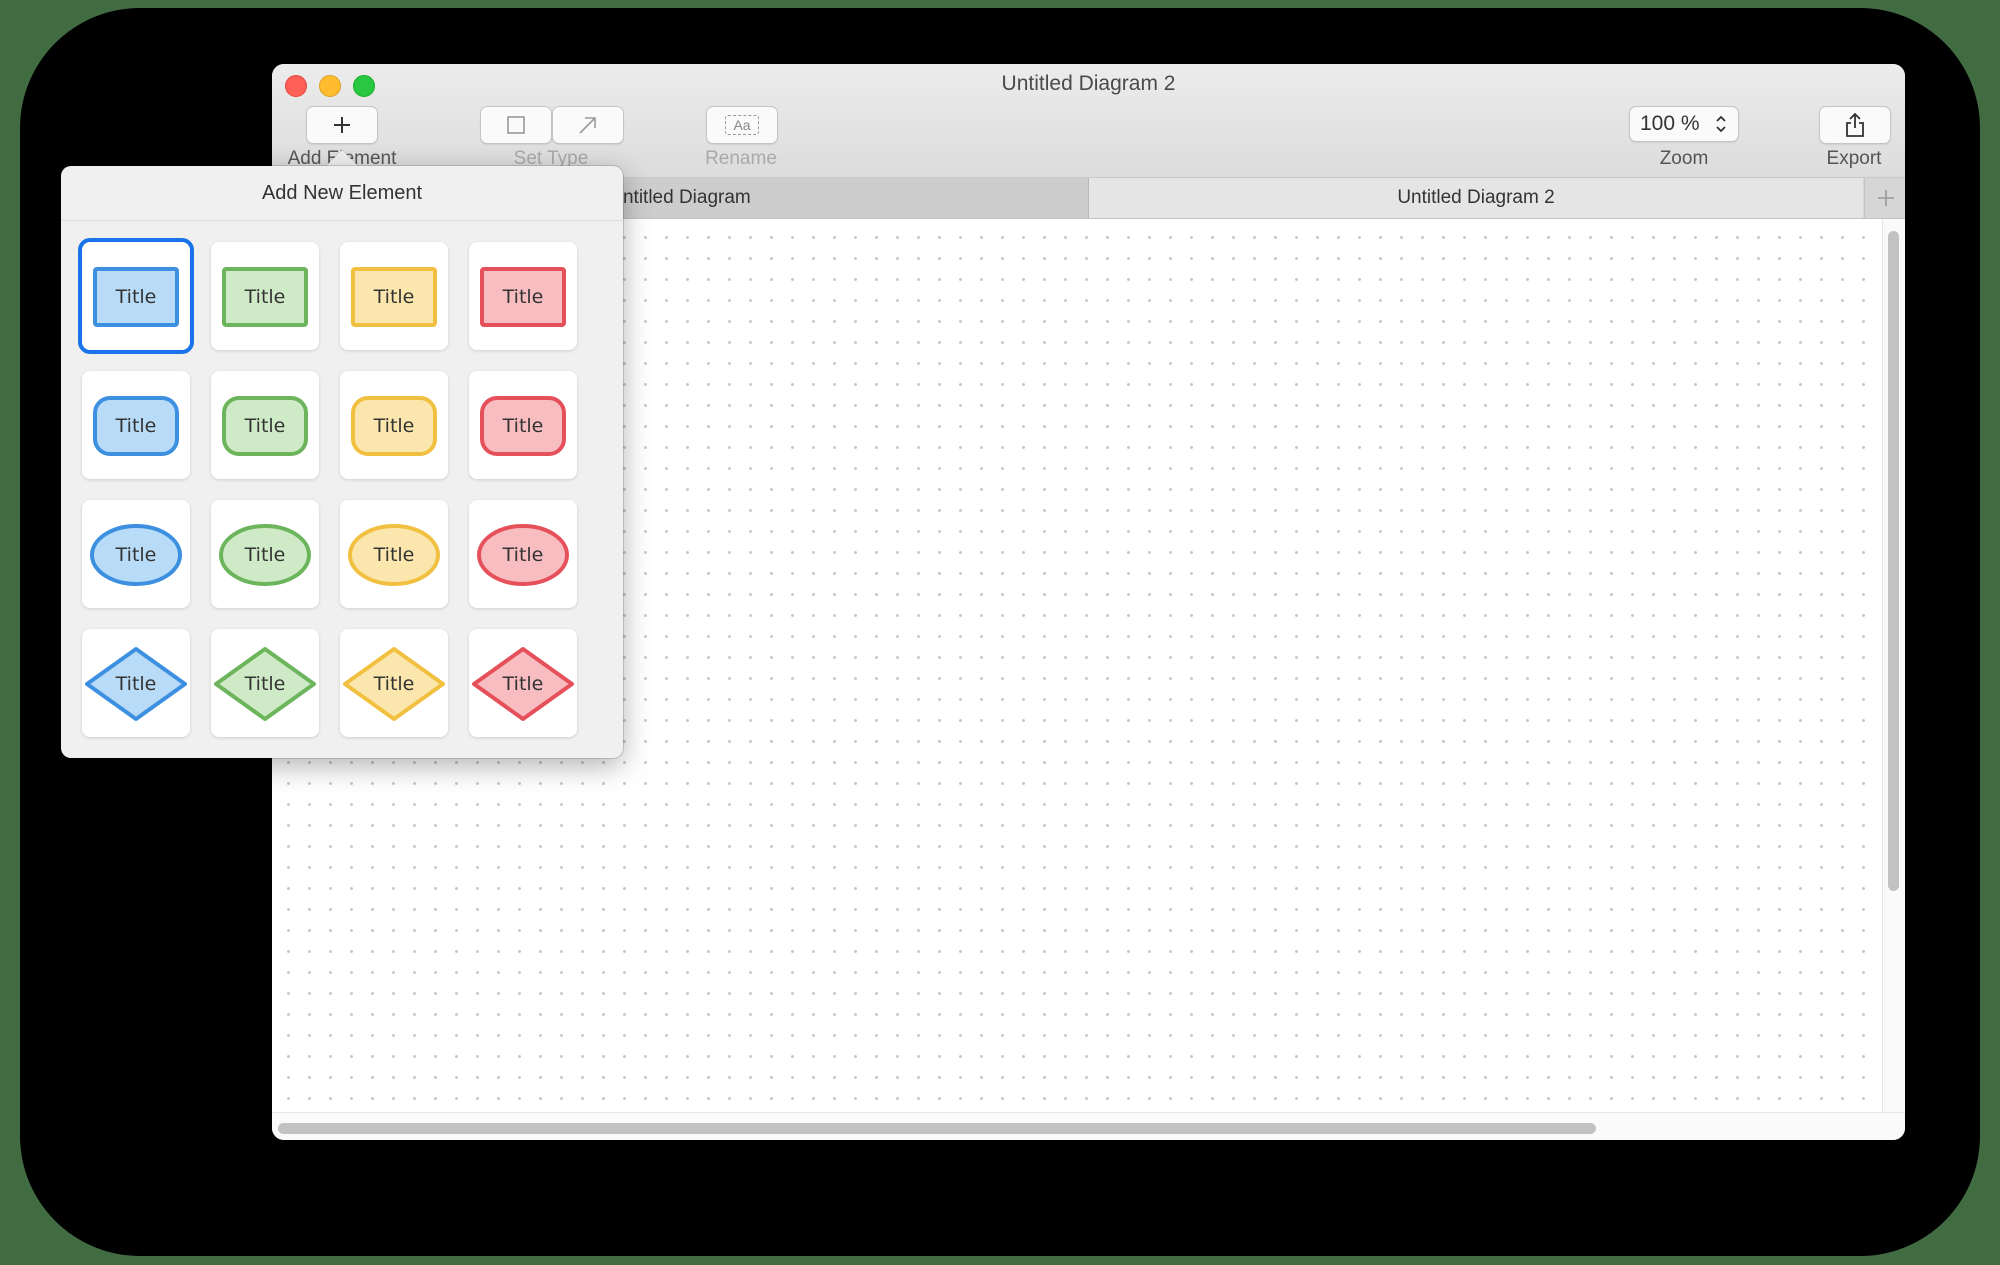 The image size is (2000, 1265). I want to click on popover-arrow, so click(342, 158).